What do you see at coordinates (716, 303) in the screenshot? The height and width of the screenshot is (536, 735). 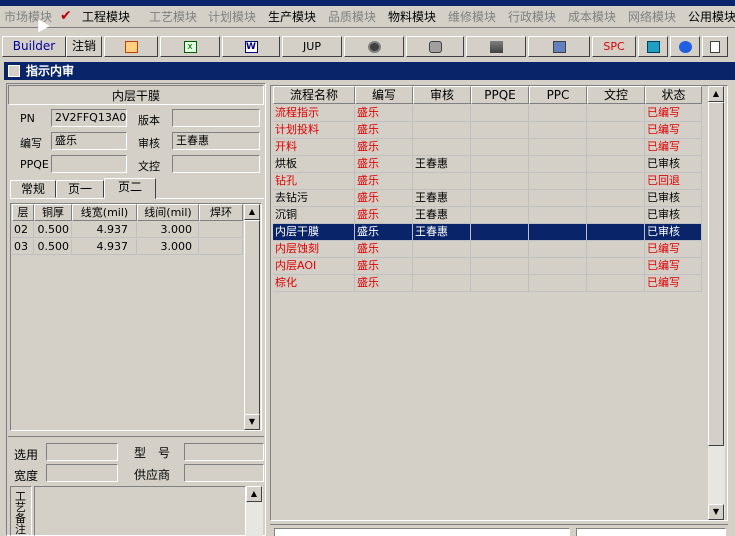 I see `flow-grid-scrollbar: ▲ ▼` at bounding box center [716, 303].